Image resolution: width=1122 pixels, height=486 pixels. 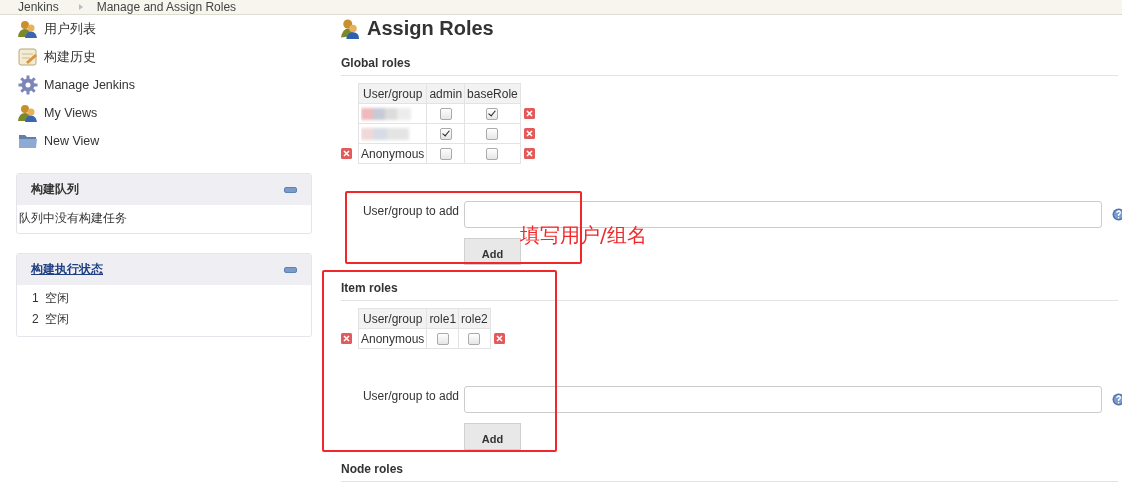 I want to click on annotation-text: 填写用户/组名, so click(x=583, y=235).